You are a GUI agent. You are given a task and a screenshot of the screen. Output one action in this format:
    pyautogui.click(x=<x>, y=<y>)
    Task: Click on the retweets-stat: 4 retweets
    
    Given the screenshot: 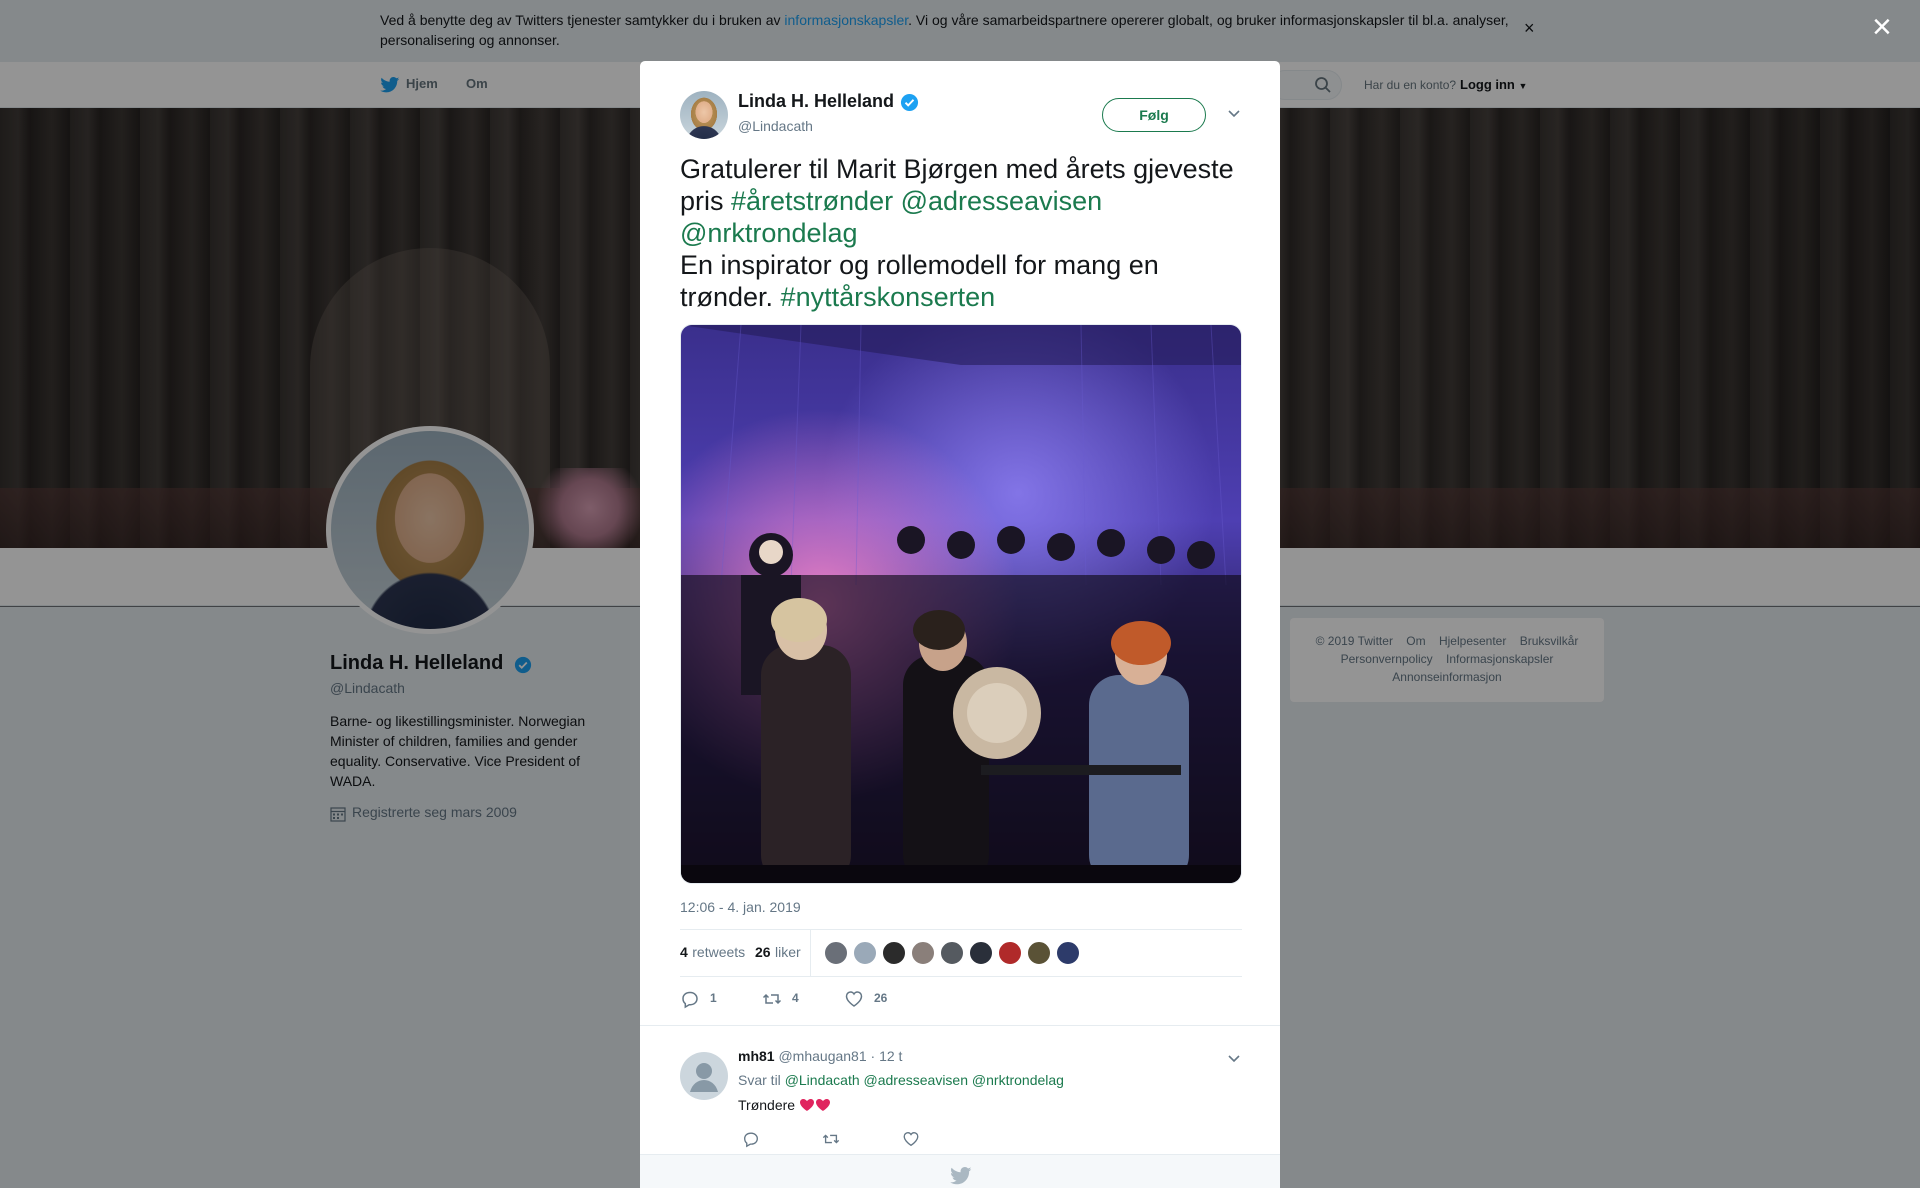 What is the action you would take?
    pyautogui.click(x=712, y=953)
    